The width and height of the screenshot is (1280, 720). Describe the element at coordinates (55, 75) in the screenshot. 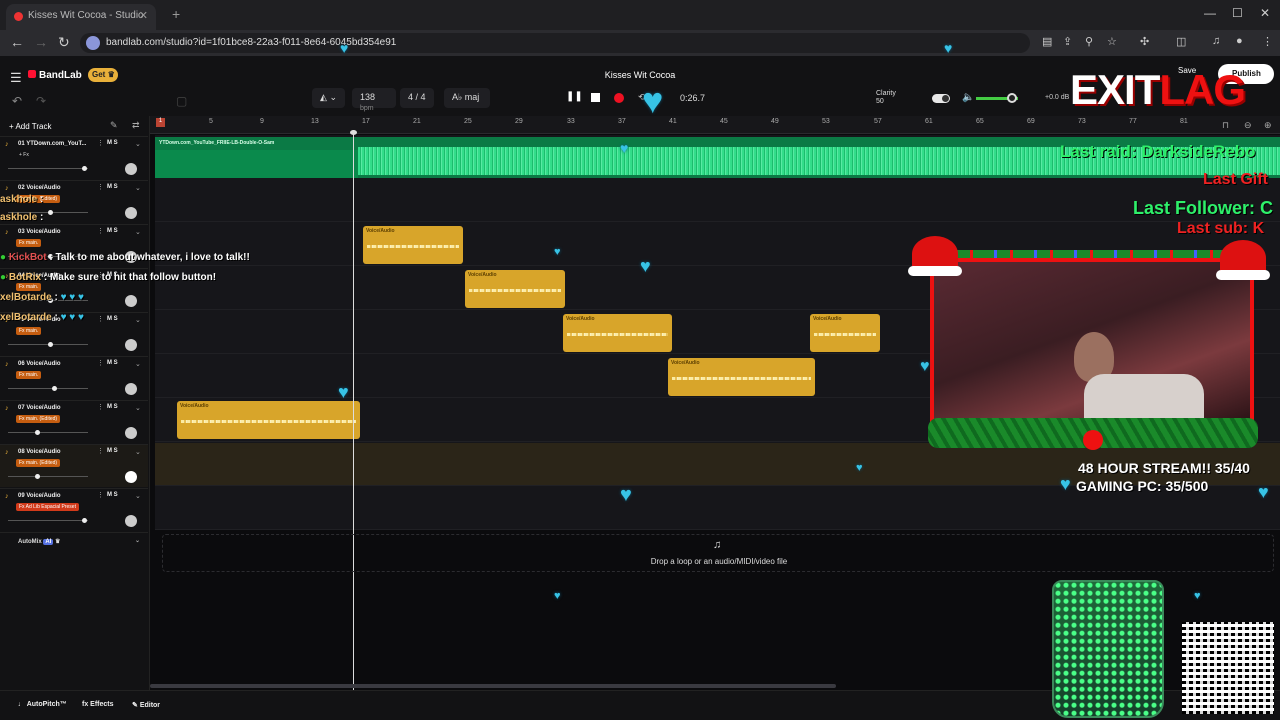

I see `bandlab-logo: BandLab` at that location.